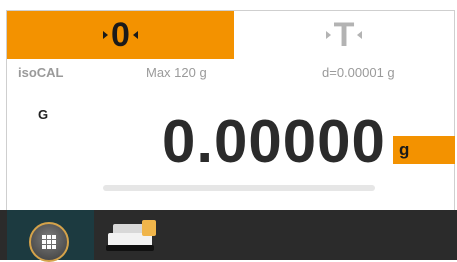 This screenshot has height=262, width=457. I want to click on zero-button: 0, so click(120, 35).